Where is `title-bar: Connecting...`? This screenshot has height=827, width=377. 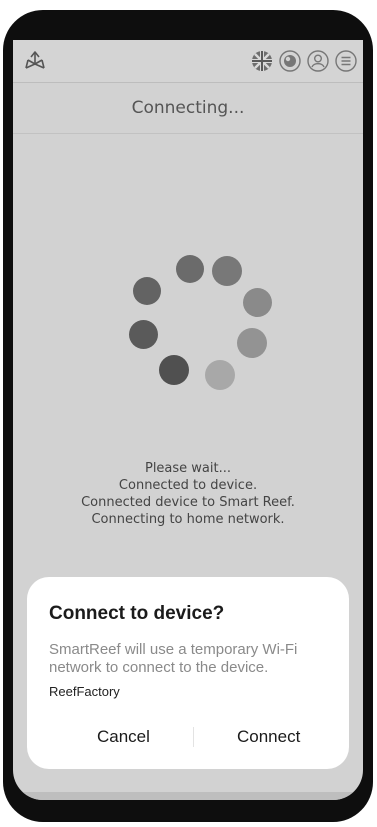
title-bar: Connecting... is located at coordinates (188, 108).